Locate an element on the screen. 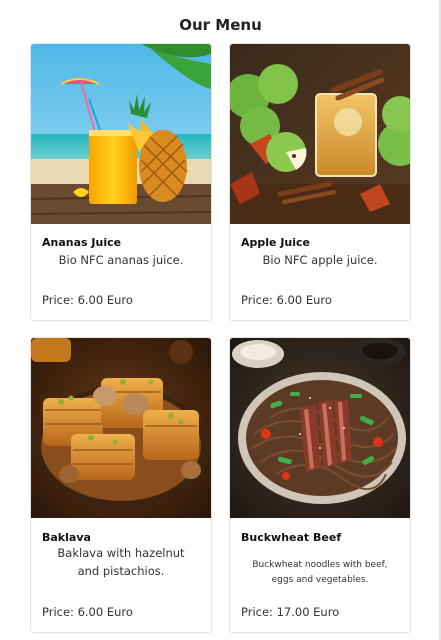  menu-item-price: Price: 17.00 Euro is located at coordinates (290, 612).